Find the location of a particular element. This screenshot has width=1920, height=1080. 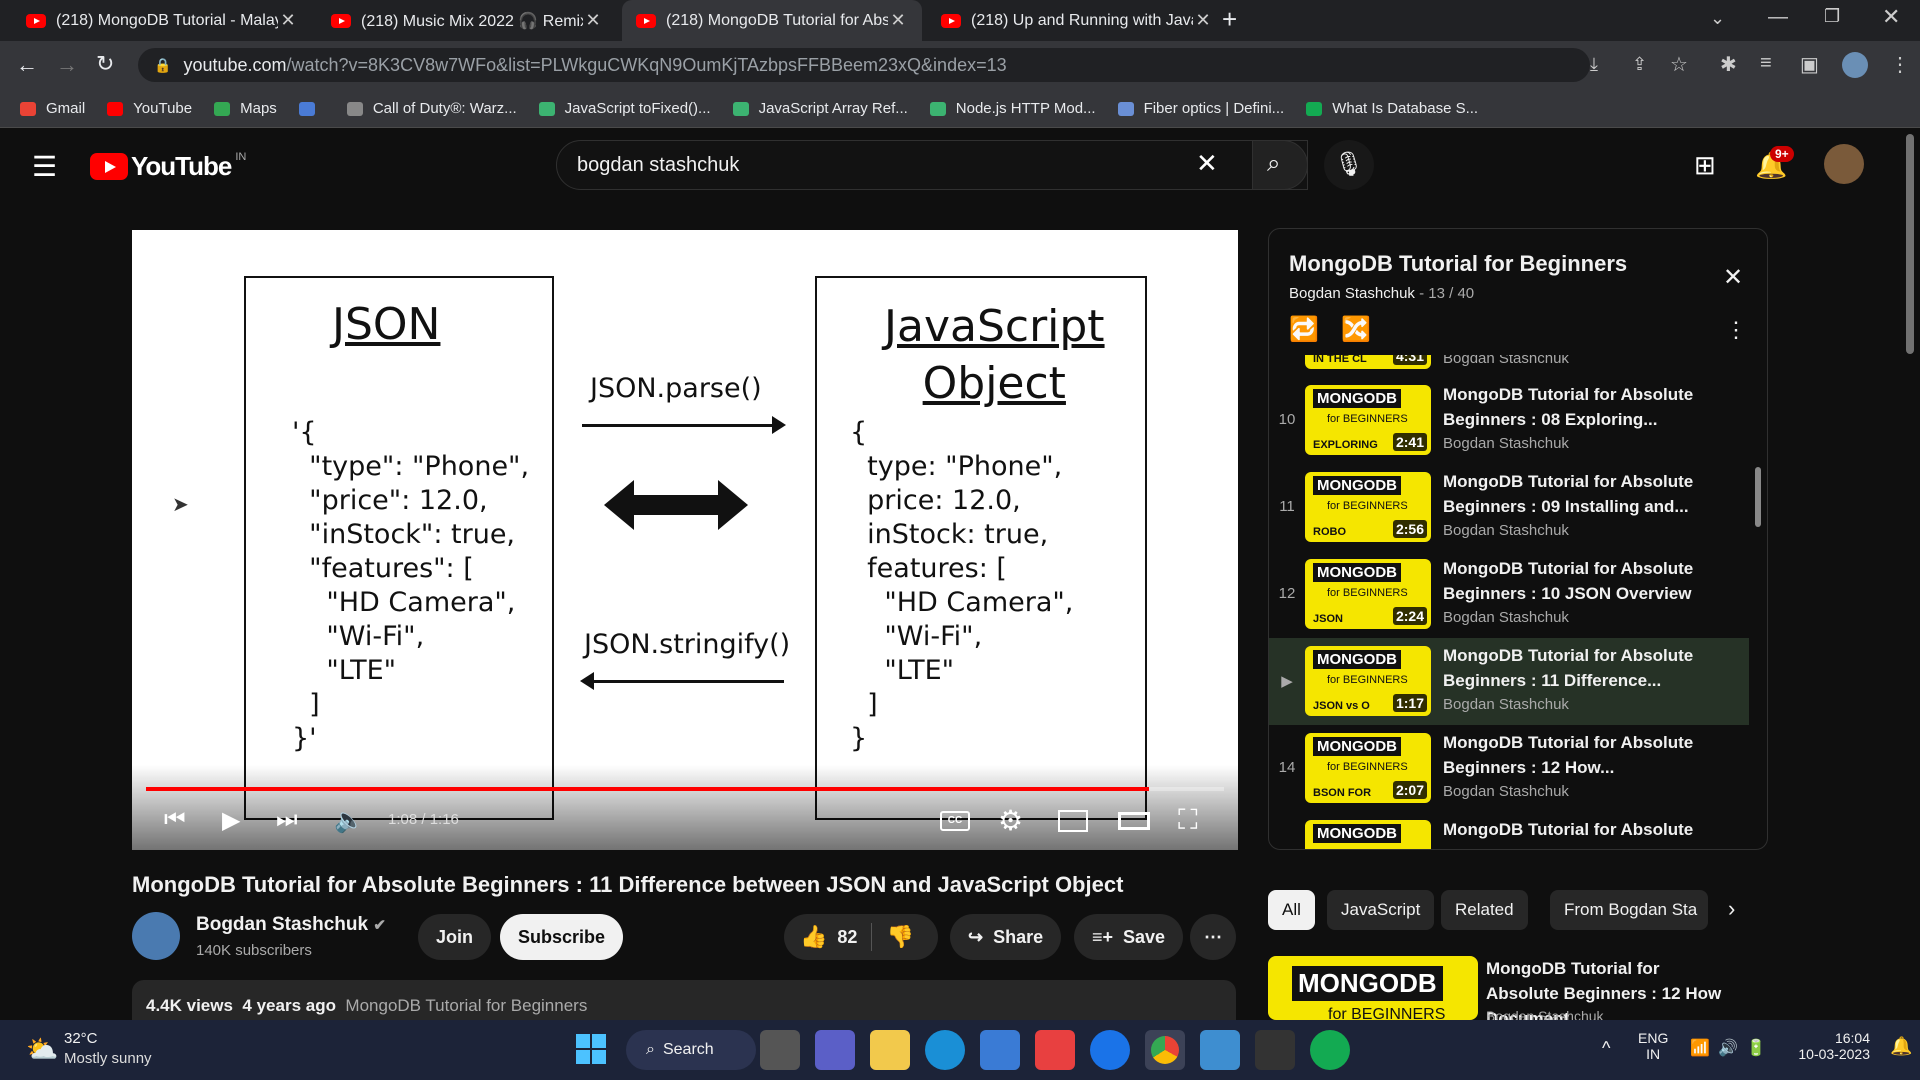

join-button: Join is located at coordinates (455, 937).